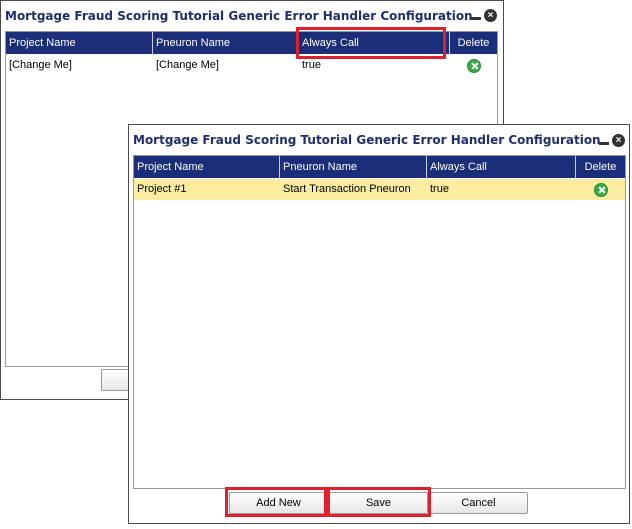 This screenshot has width=632, height=529. Describe the element at coordinates (478, 503) in the screenshot. I see `cancel-button: Cancel` at that location.